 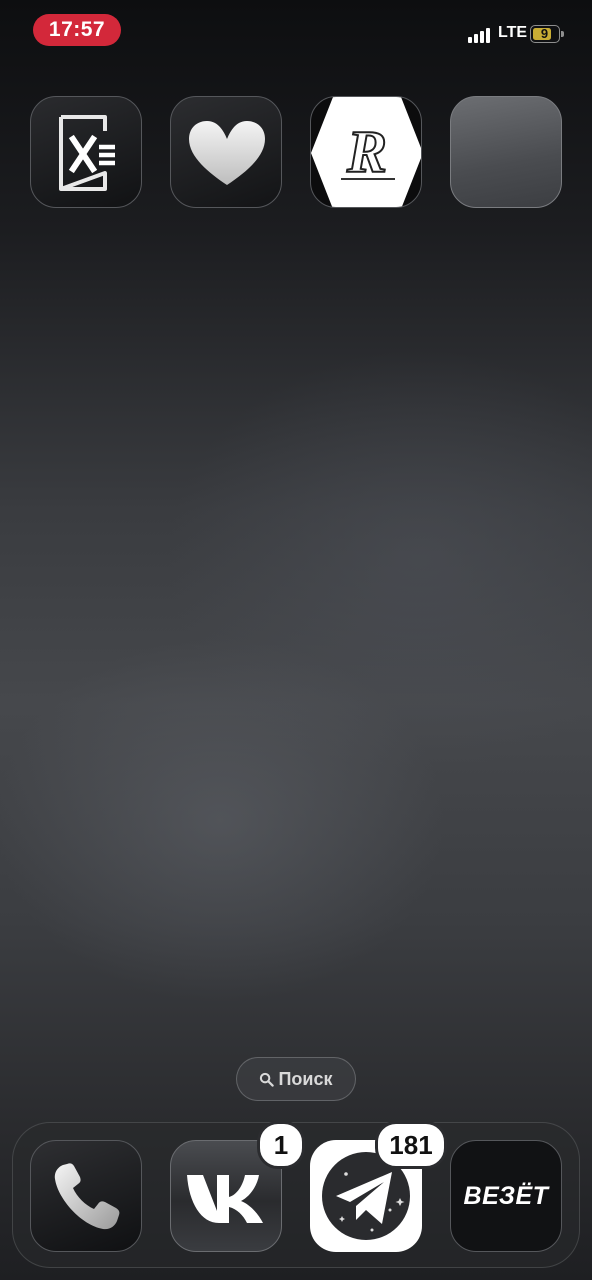 I want to click on search-icon, so click(x=267, y=1079).